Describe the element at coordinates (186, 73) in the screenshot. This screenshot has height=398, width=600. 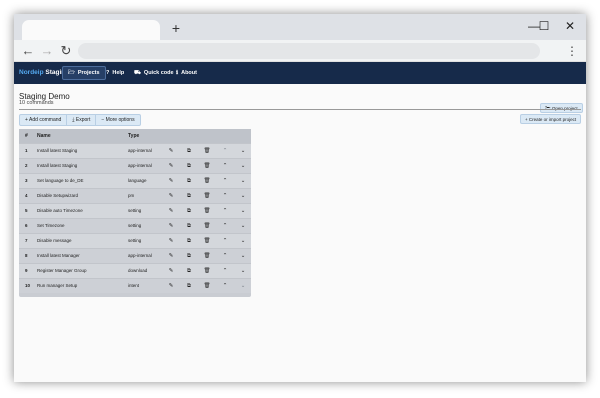
I see `nav-item-about: ℹ About` at that location.